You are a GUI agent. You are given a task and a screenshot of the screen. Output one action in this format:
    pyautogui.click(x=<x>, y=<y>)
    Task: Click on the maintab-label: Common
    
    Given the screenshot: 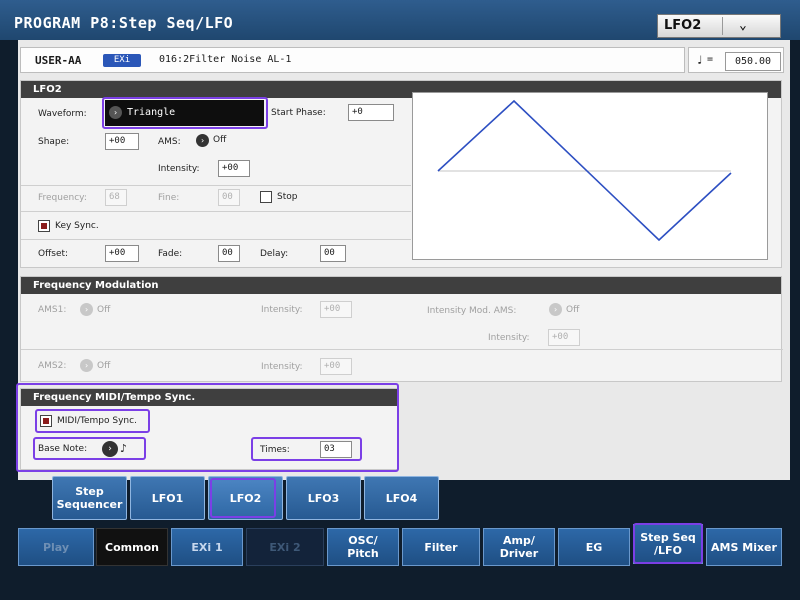 What is the action you would take?
    pyautogui.click(x=132, y=547)
    